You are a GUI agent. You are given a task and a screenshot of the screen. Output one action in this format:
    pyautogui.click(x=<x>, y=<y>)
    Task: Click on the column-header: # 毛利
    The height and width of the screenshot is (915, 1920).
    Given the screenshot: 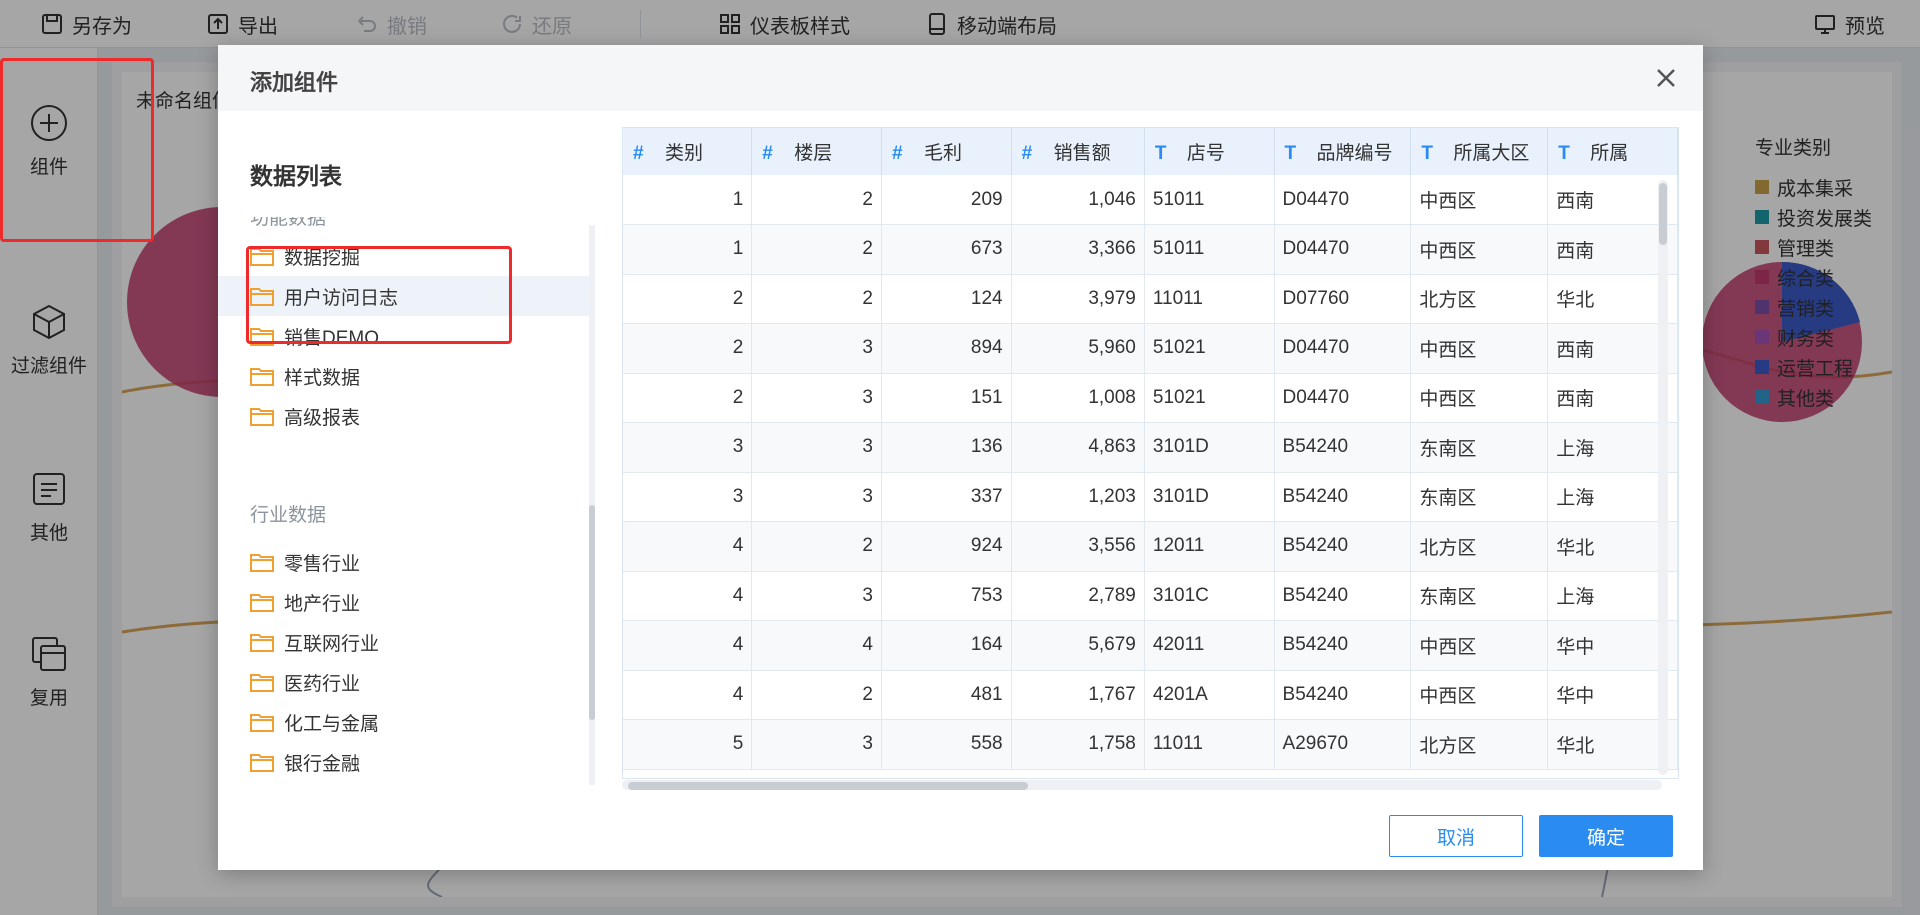 What is the action you would take?
    pyautogui.click(x=946, y=151)
    